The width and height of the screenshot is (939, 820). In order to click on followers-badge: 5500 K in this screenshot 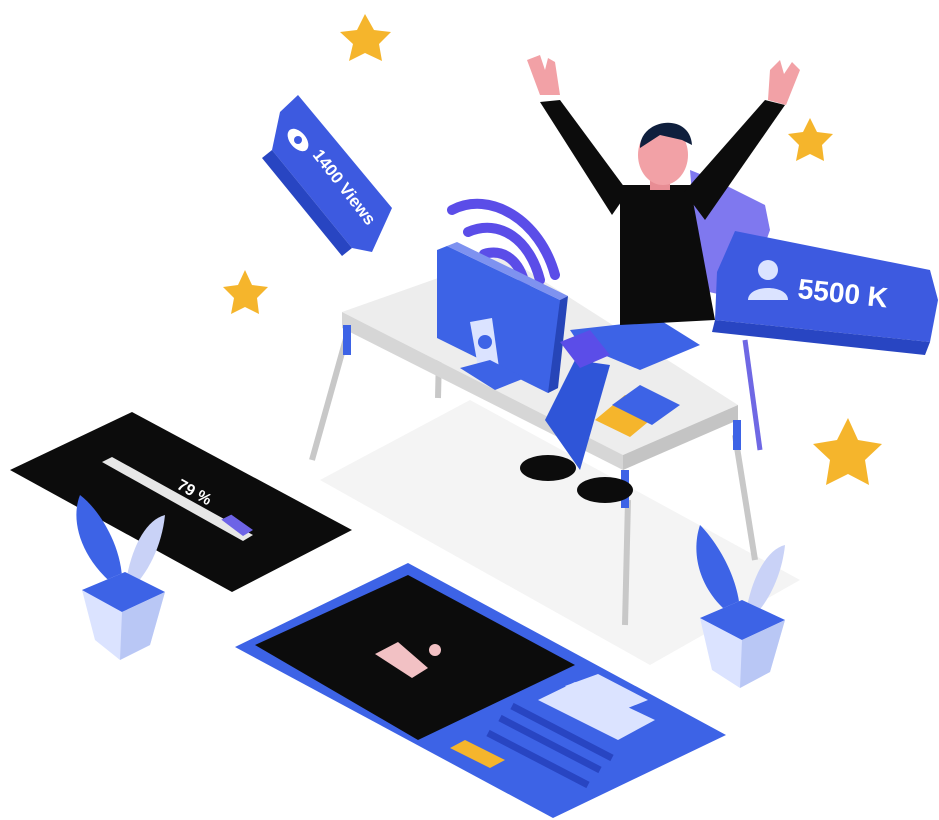, I will do `click(825, 293)`.